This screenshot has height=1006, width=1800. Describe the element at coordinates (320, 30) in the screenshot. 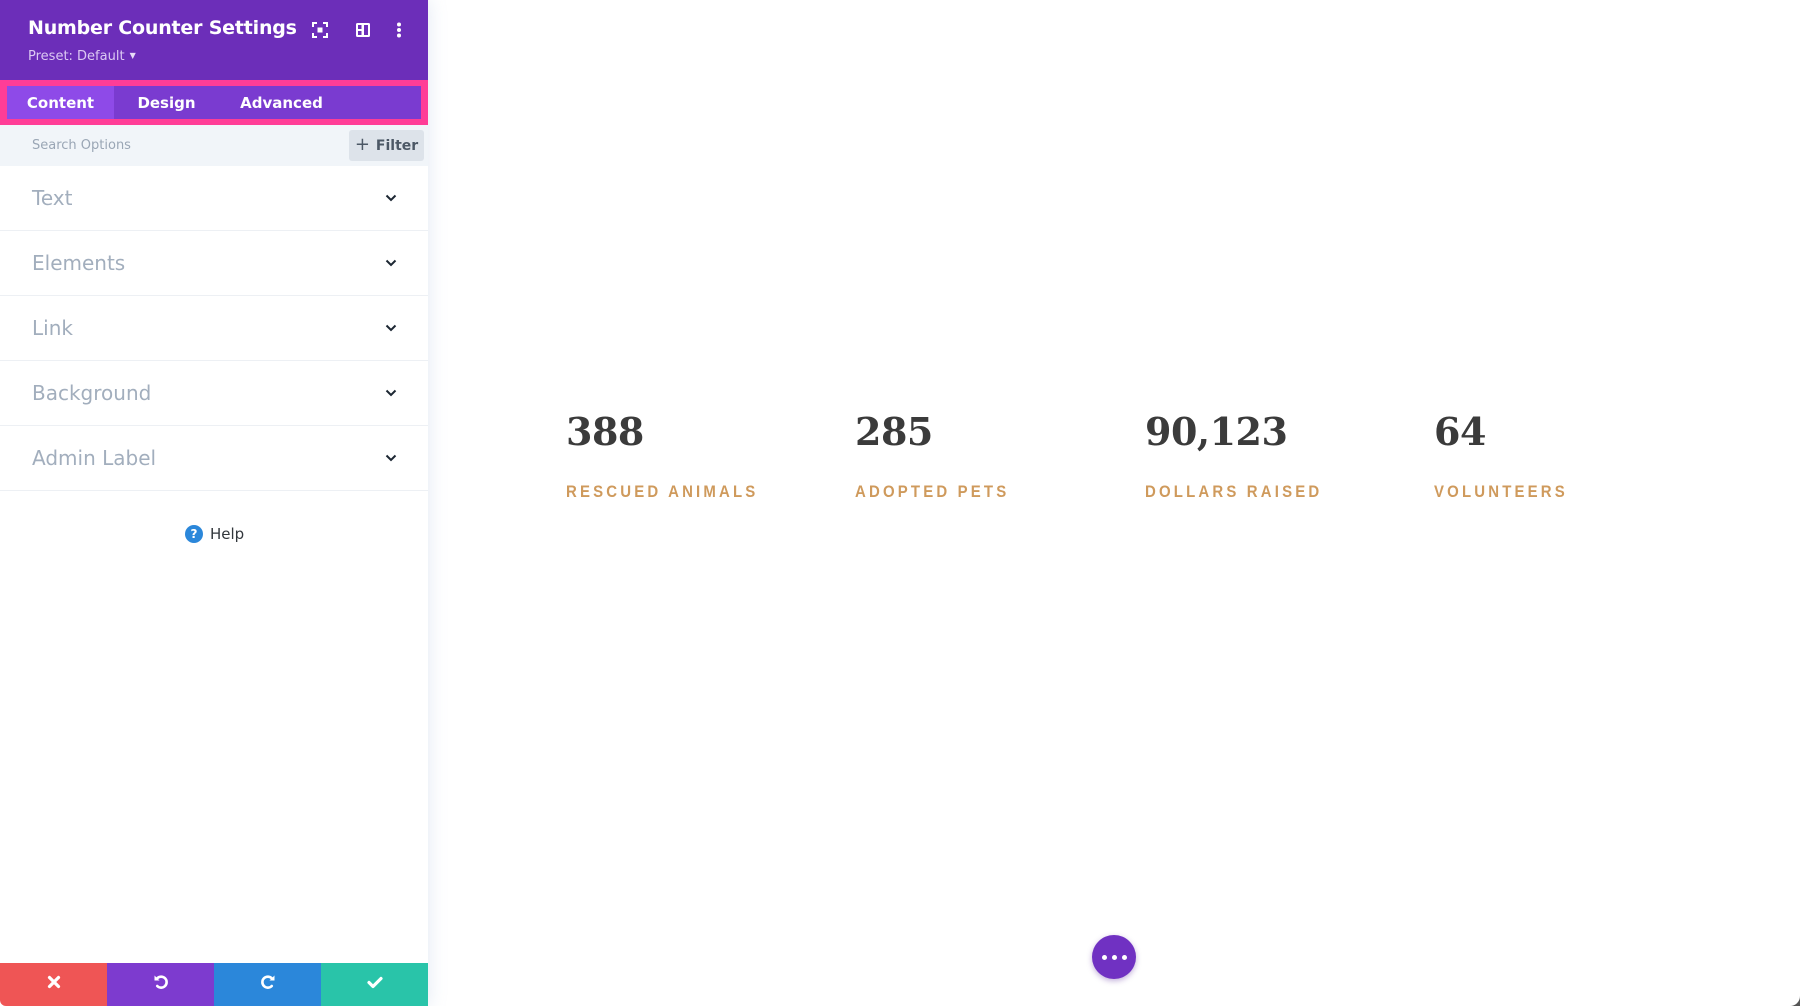

I see `expand-icon` at that location.